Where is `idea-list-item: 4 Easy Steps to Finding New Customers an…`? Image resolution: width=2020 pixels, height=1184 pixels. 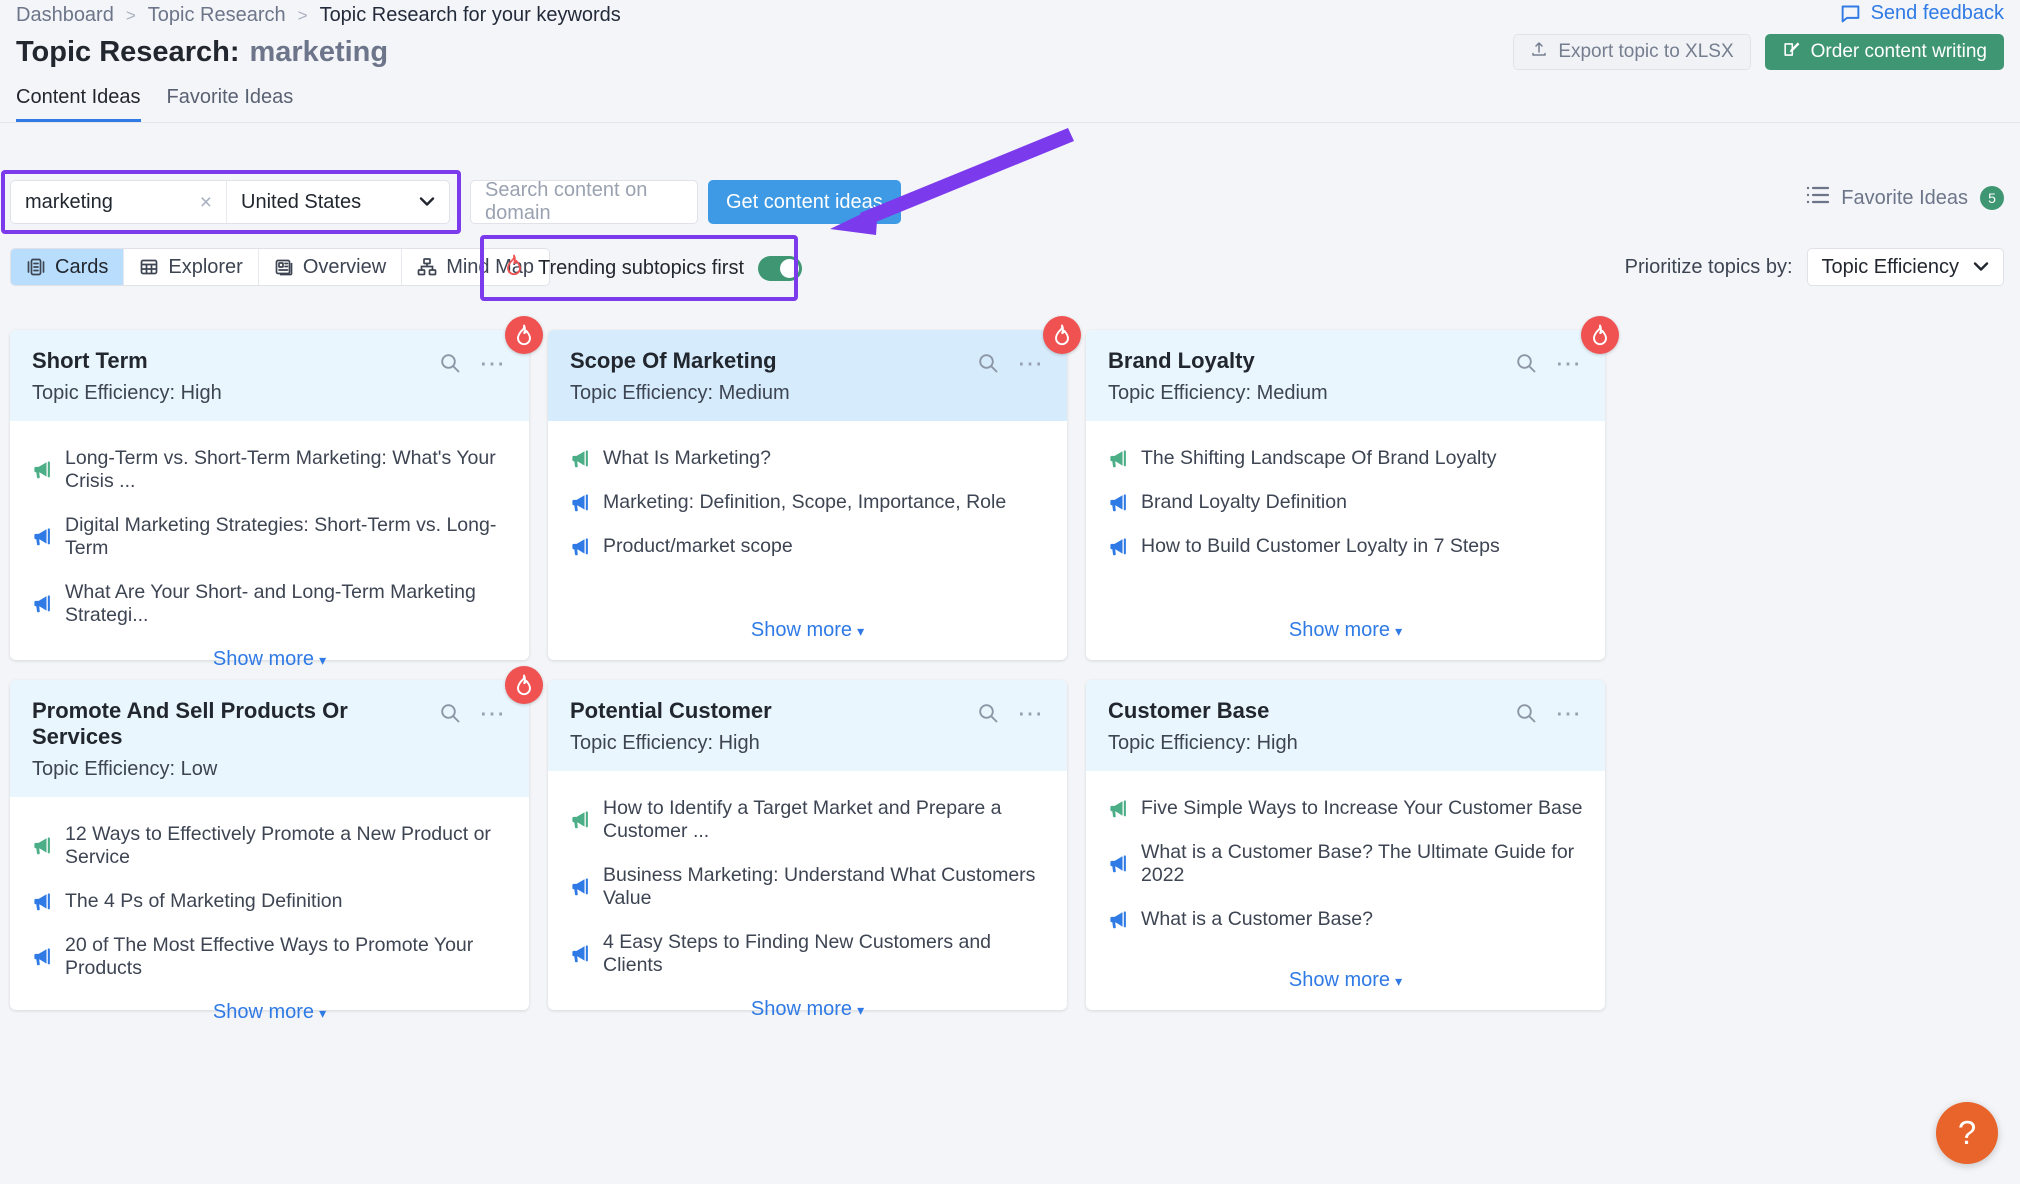
idea-list-item: 4 Easy Steps to Finding New Customers an… is located at coordinates (807, 954).